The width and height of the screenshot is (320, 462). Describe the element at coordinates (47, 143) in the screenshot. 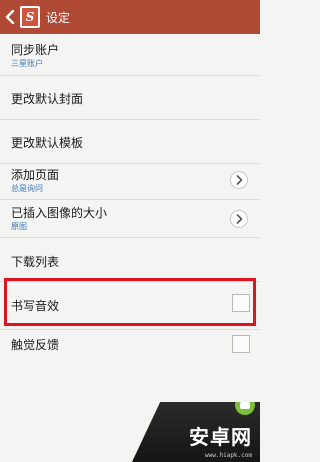

I see `setting-label: 更改默认模板` at that location.